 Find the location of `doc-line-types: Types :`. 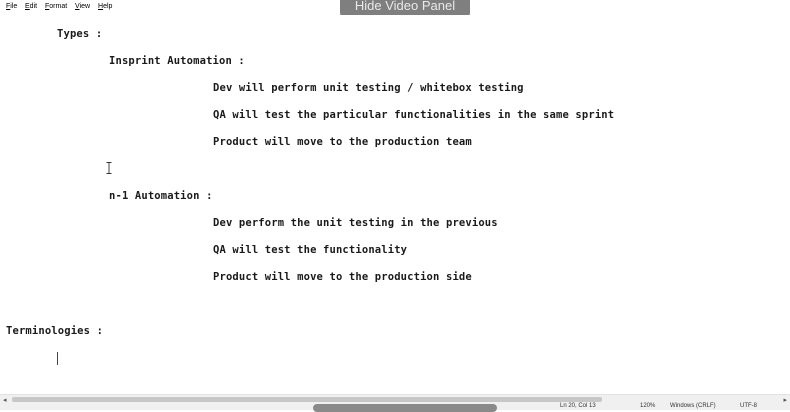

doc-line-types: Types : is located at coordinates (80, 34).